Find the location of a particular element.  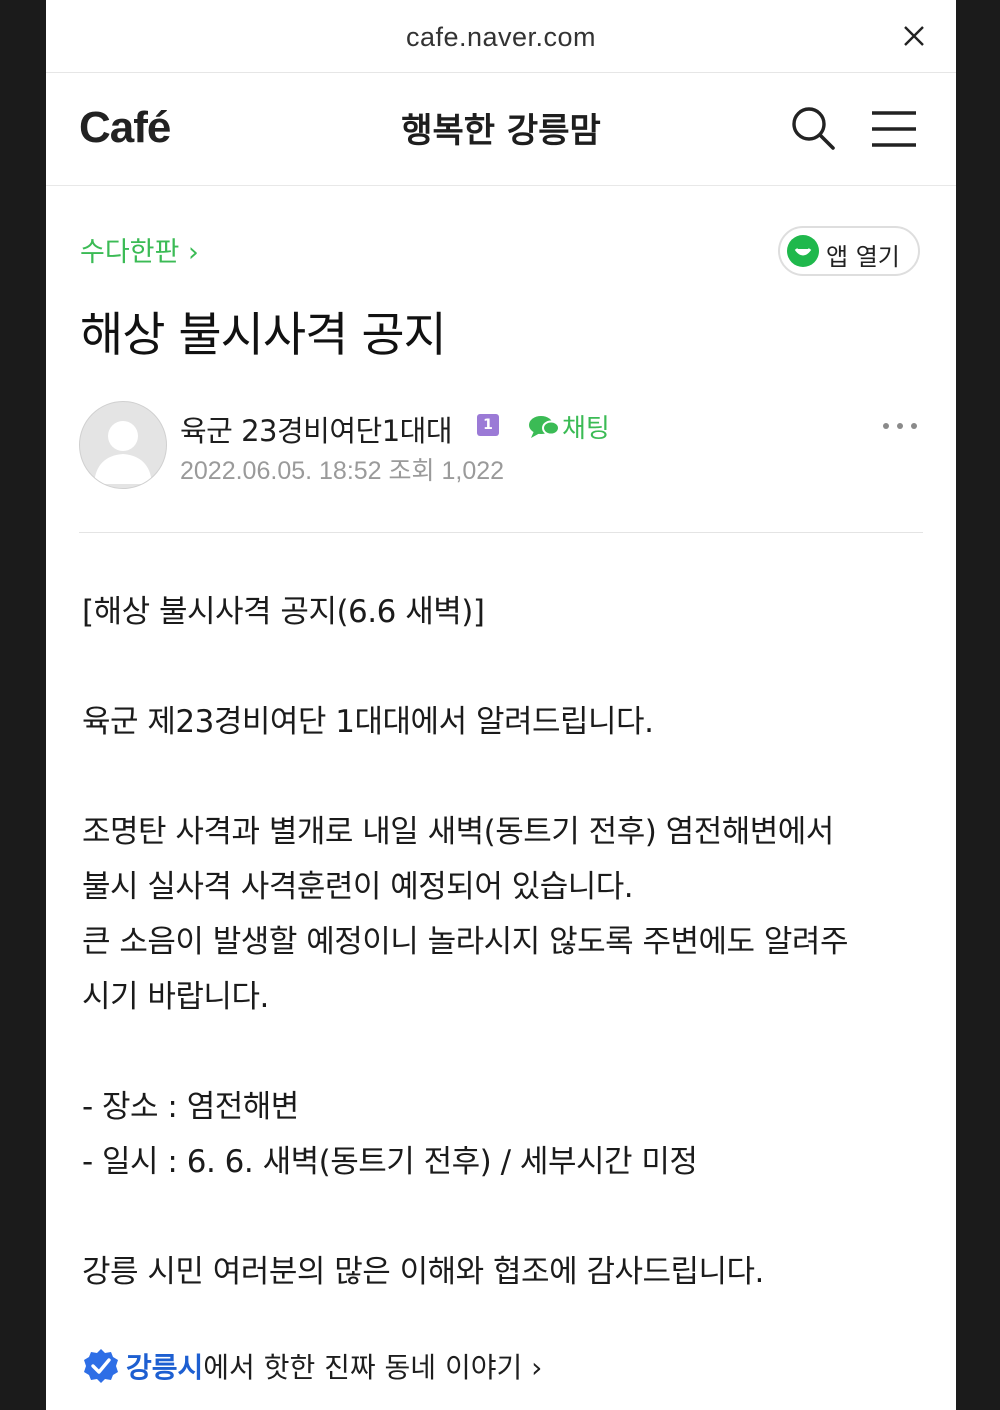

chat-bubble-icon is located at coordinates (544, 427).